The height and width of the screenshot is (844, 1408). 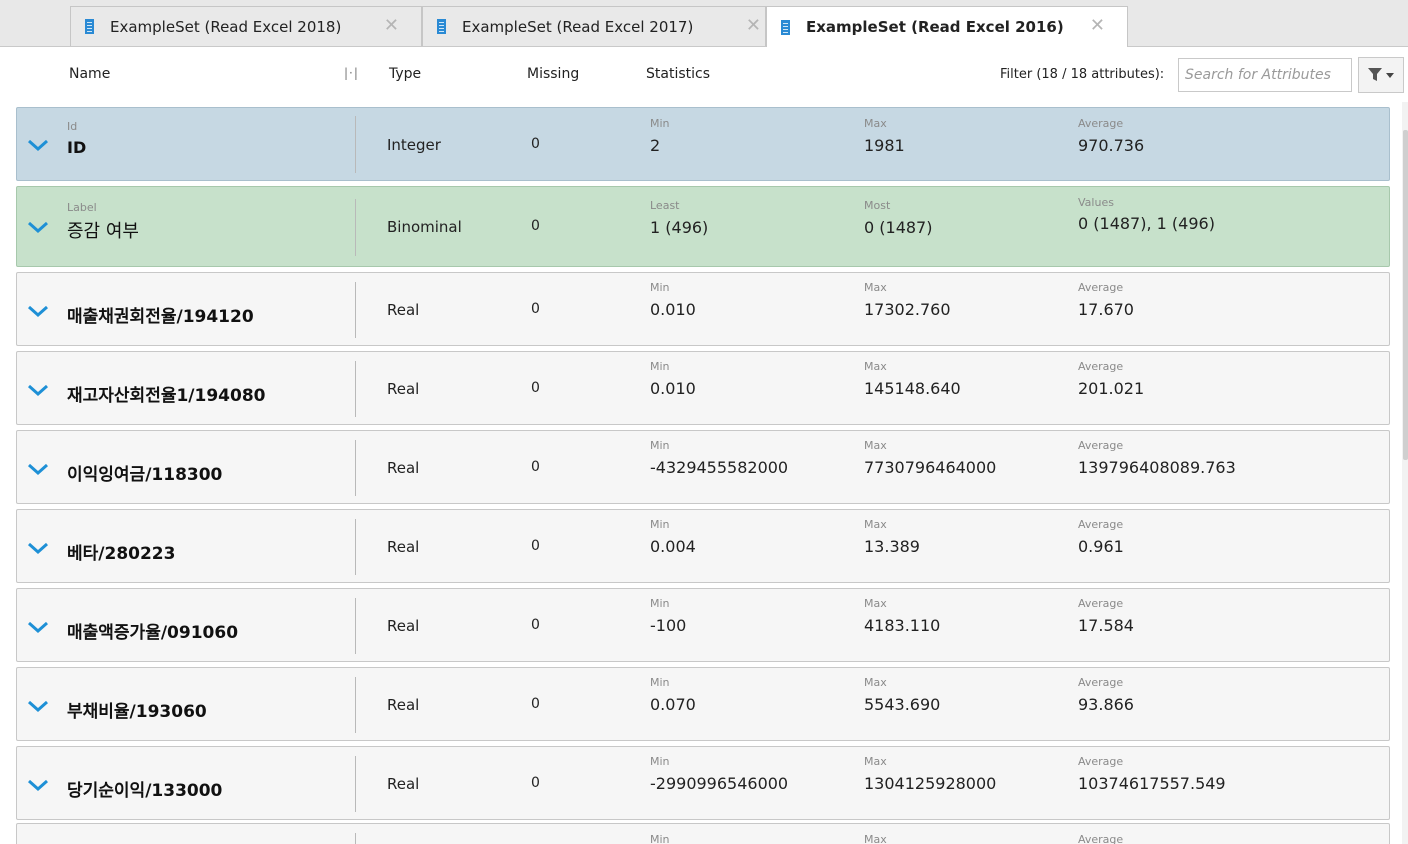 What do you see at coordinates (719, 467) in the screenshot?
I see `stat-value: -4329455582000` at bounding box center [719, 467].